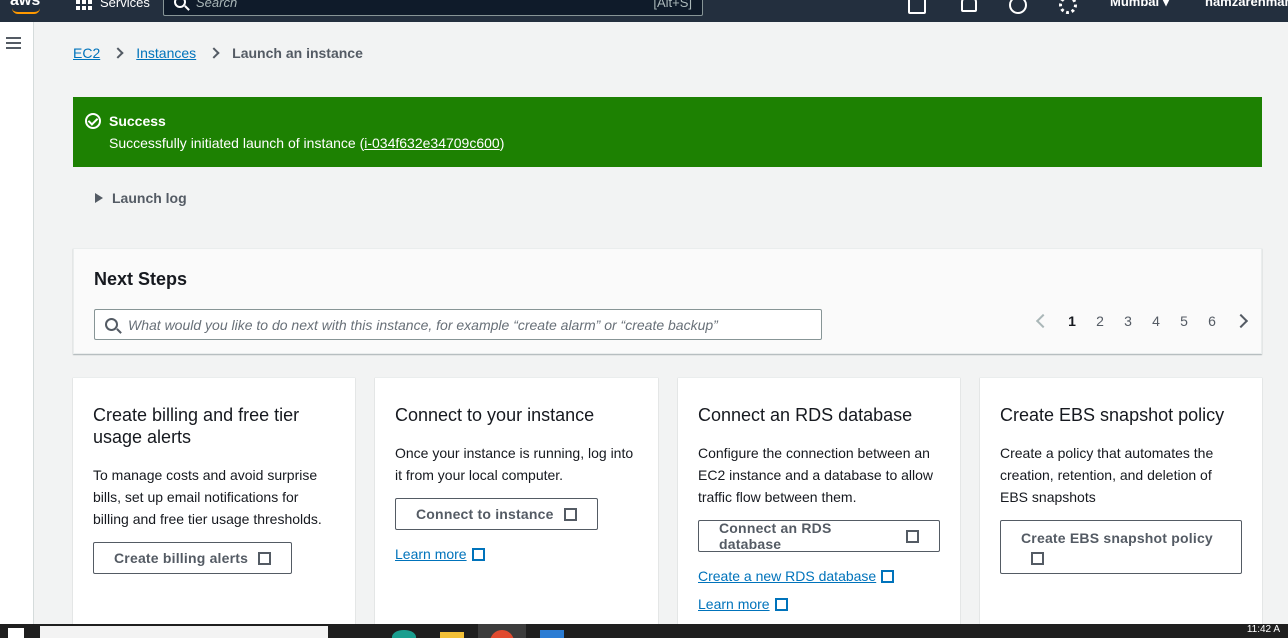 The image size is (1288, 638). What do you see at coordinates (84, 5) in the screenshot?
I see `grid-icon` at bounding box center [84, 5].